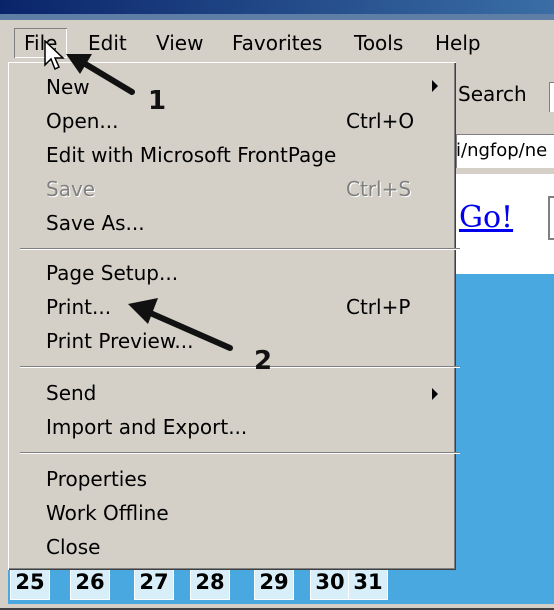 Image resolution: width=554 pixels, height=610 pixels. I want to click on menu-tools: Tools, so click(378, 43).